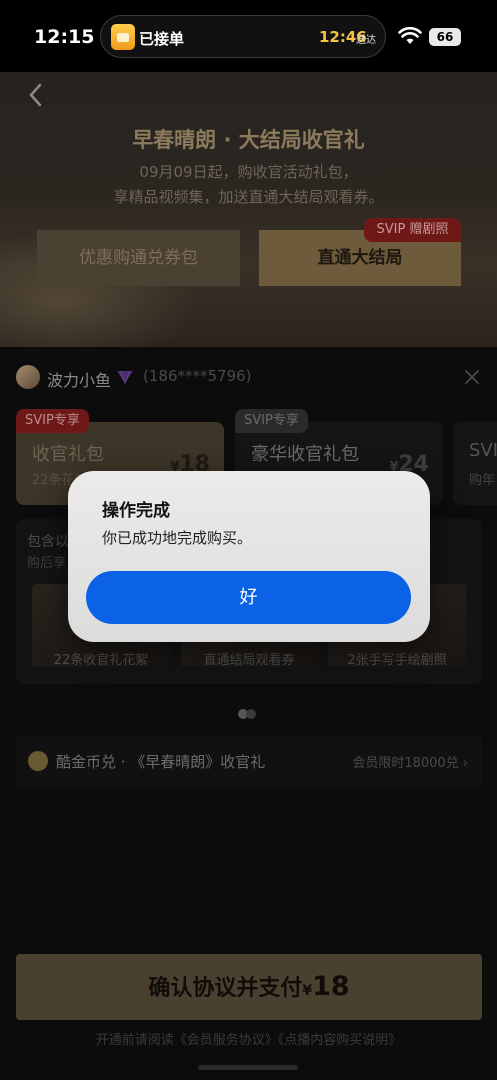 Image resolution: width=497 pixels, height=1080 pixels. Describe the element at coordinates (331, 986) in the screenshot. I see `pay-amount: 18` at that location.